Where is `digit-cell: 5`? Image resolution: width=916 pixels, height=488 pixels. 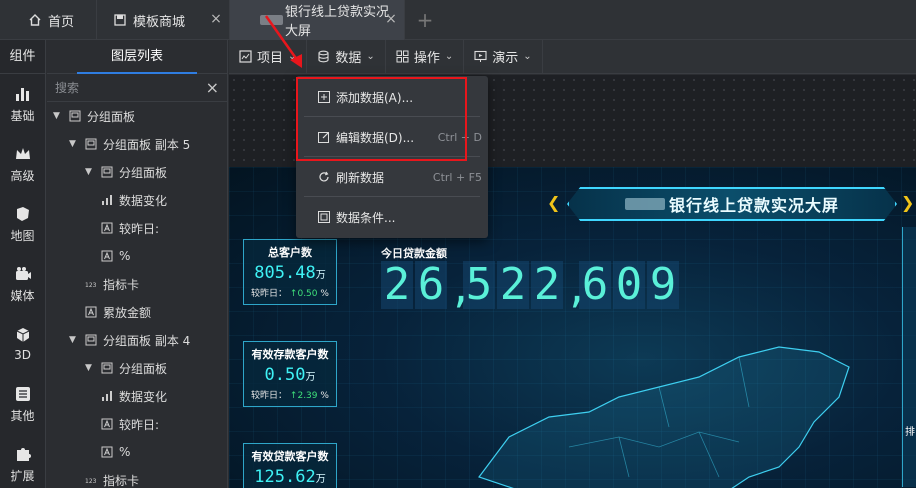
digit-cell: 5 is located at coordinates (479, 285).